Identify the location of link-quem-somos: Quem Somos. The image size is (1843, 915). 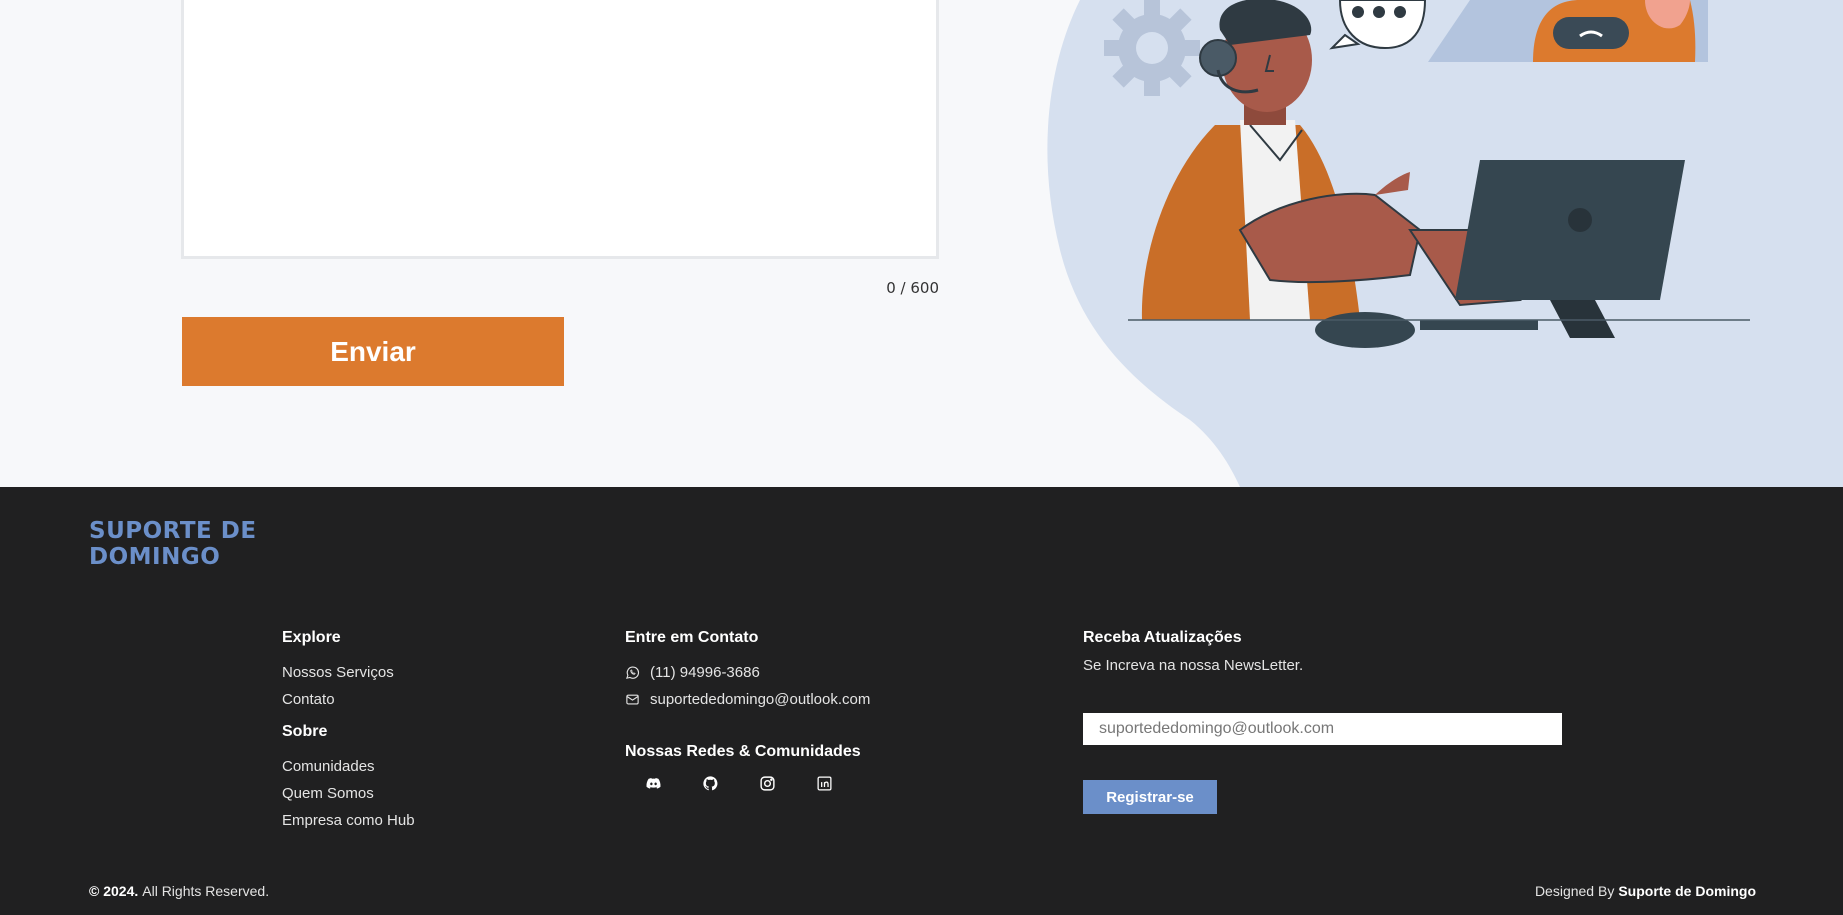
(348, 793).